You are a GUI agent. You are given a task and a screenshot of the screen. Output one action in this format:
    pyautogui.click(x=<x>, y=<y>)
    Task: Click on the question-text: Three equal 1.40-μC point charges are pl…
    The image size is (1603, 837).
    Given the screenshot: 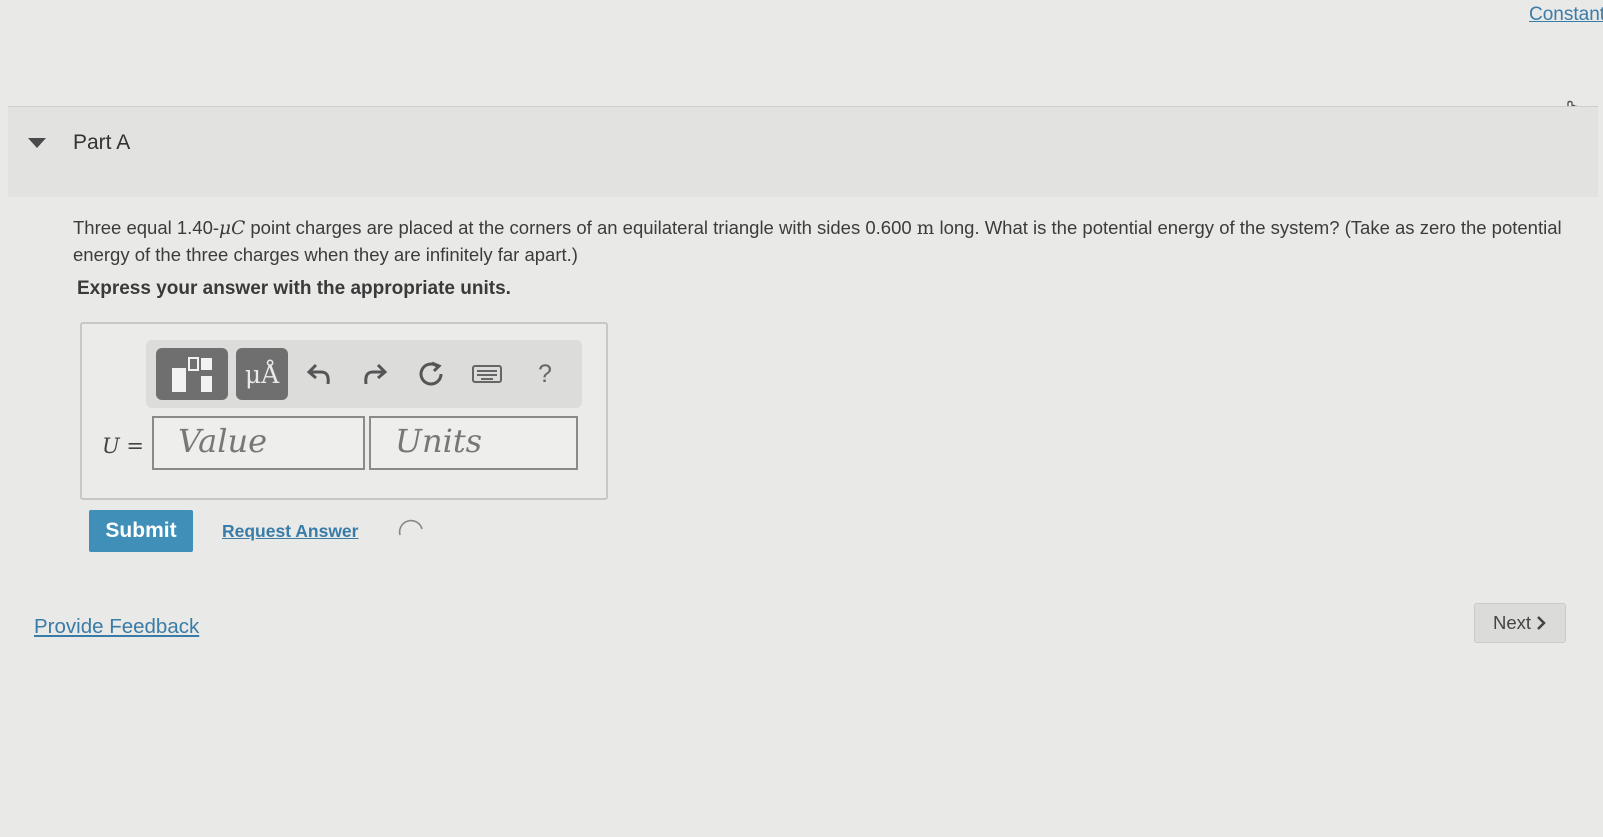 What is the action you would take?
    pyautogui.click(x=833, y=241)
    